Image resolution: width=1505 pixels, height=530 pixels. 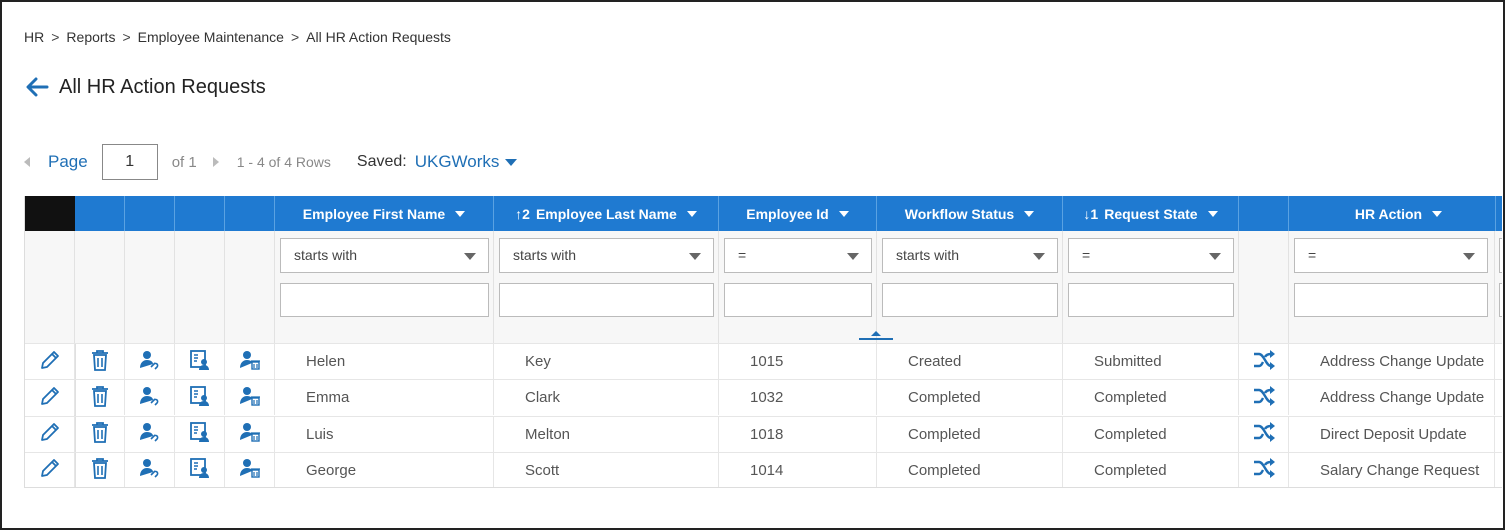 I want to click on column-header: Employee Id, so click(x=798, y=213).